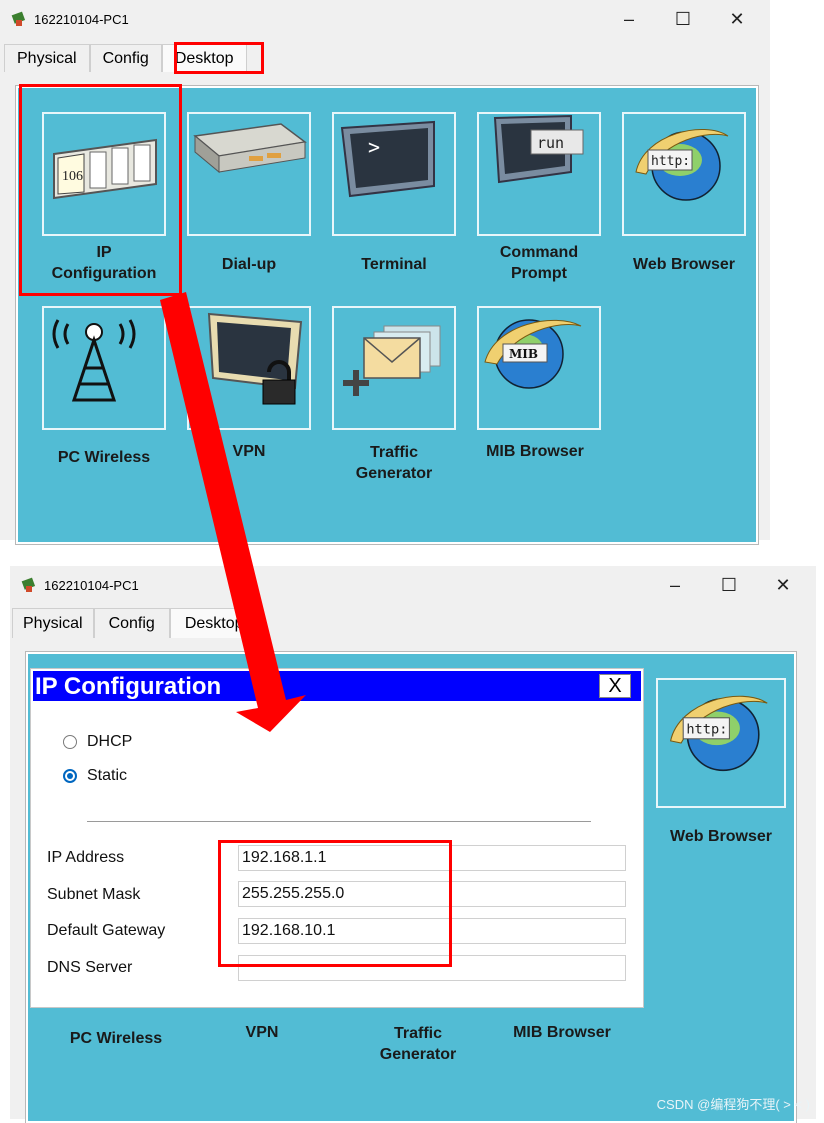 The width and height of the screenshot is (824, 1123). Describe the element at coordinates (733, 1104) in the screenshot. I see `watermark: CSDN @编程狗不理( > < )` at that location.